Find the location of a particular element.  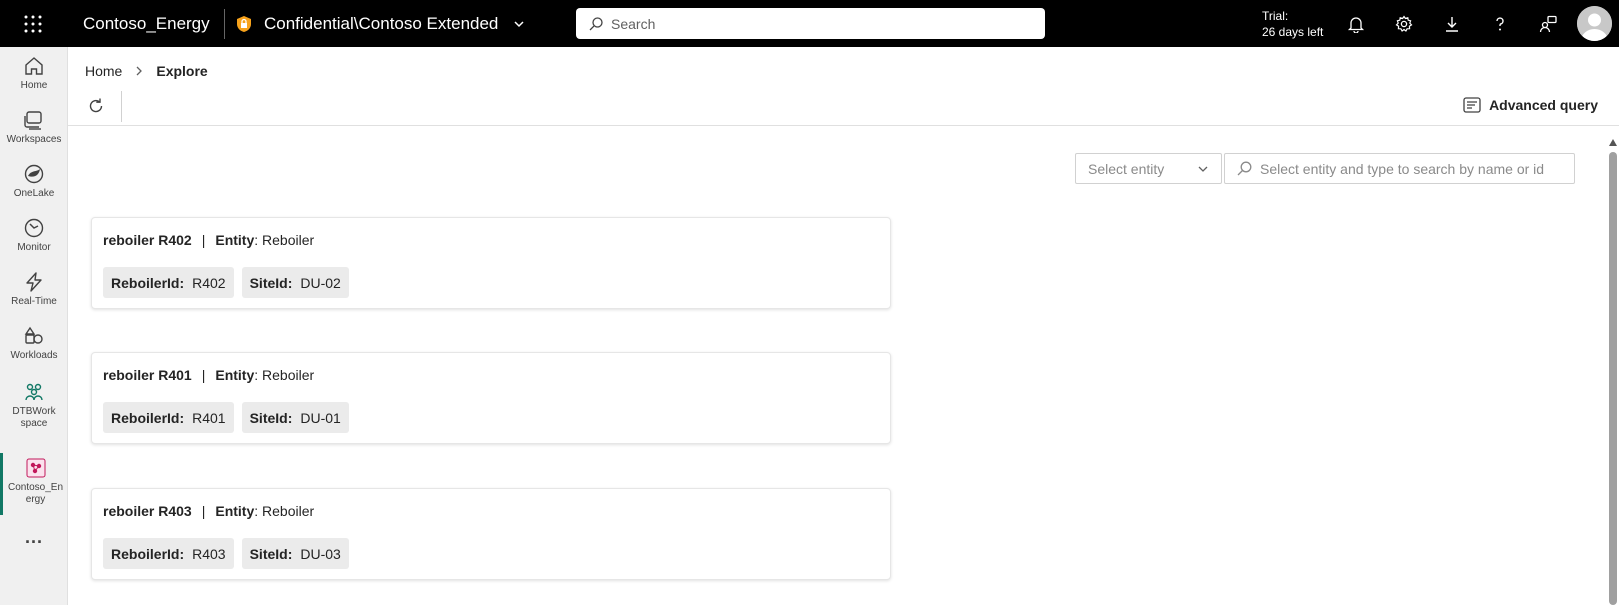

gear-icon is located at coordinates (1404, 23).